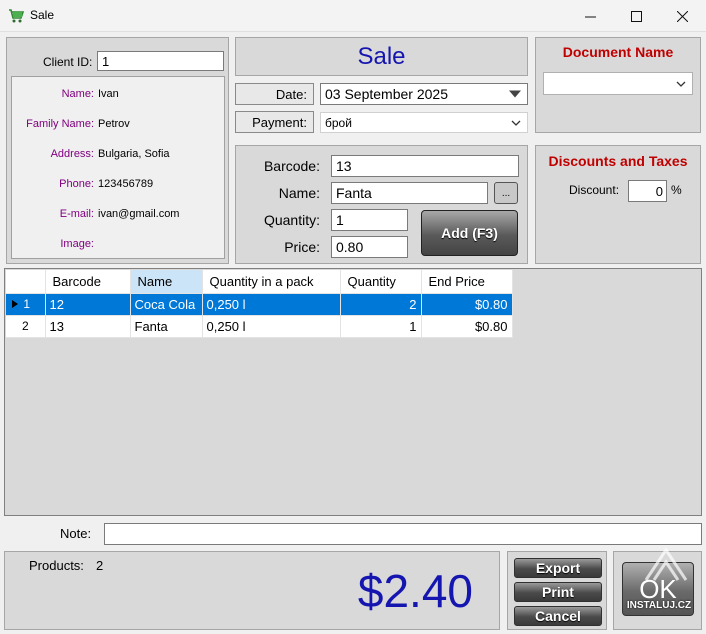  What do you see at coordinates (558, 568) in the screenshot?
I see `export-button: Export` at bounding box center [558, 568].